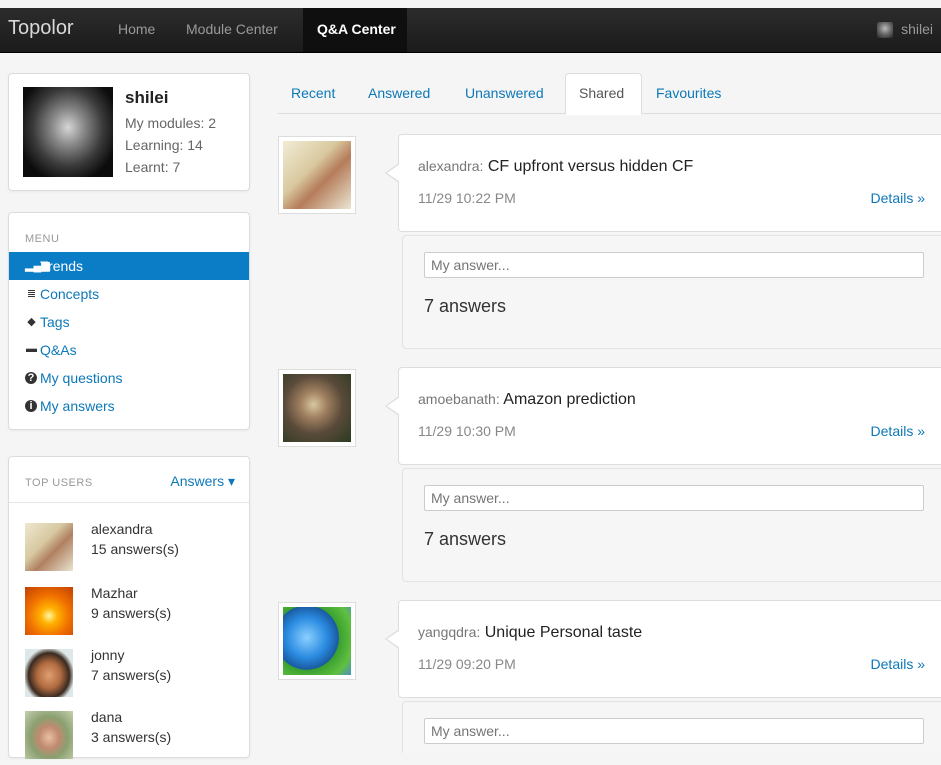 The image size is (941, 765). What do you see at coordinates (114, 593) in the screenshot?
I see `top-user-name: Mazhar` at bounding box center [114, 593].